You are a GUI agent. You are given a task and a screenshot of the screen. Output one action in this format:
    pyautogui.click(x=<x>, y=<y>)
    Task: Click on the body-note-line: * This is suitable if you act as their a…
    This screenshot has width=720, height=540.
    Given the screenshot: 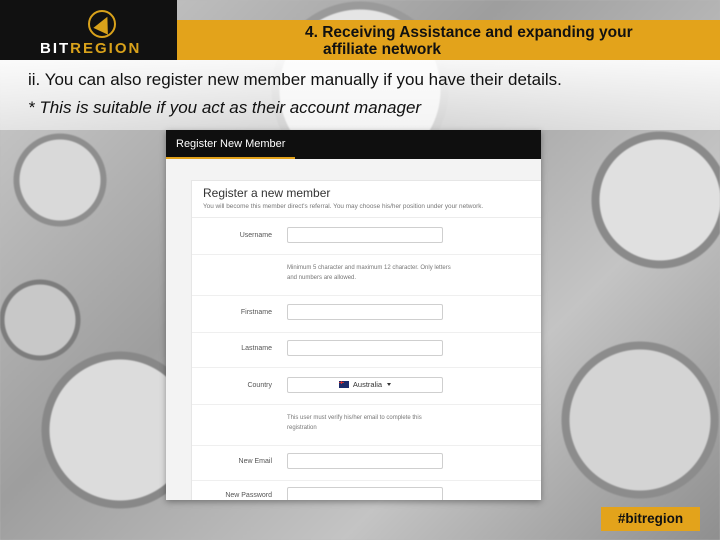 What is the action you would take?
    pyautogui.click(x=225, y=107)
    